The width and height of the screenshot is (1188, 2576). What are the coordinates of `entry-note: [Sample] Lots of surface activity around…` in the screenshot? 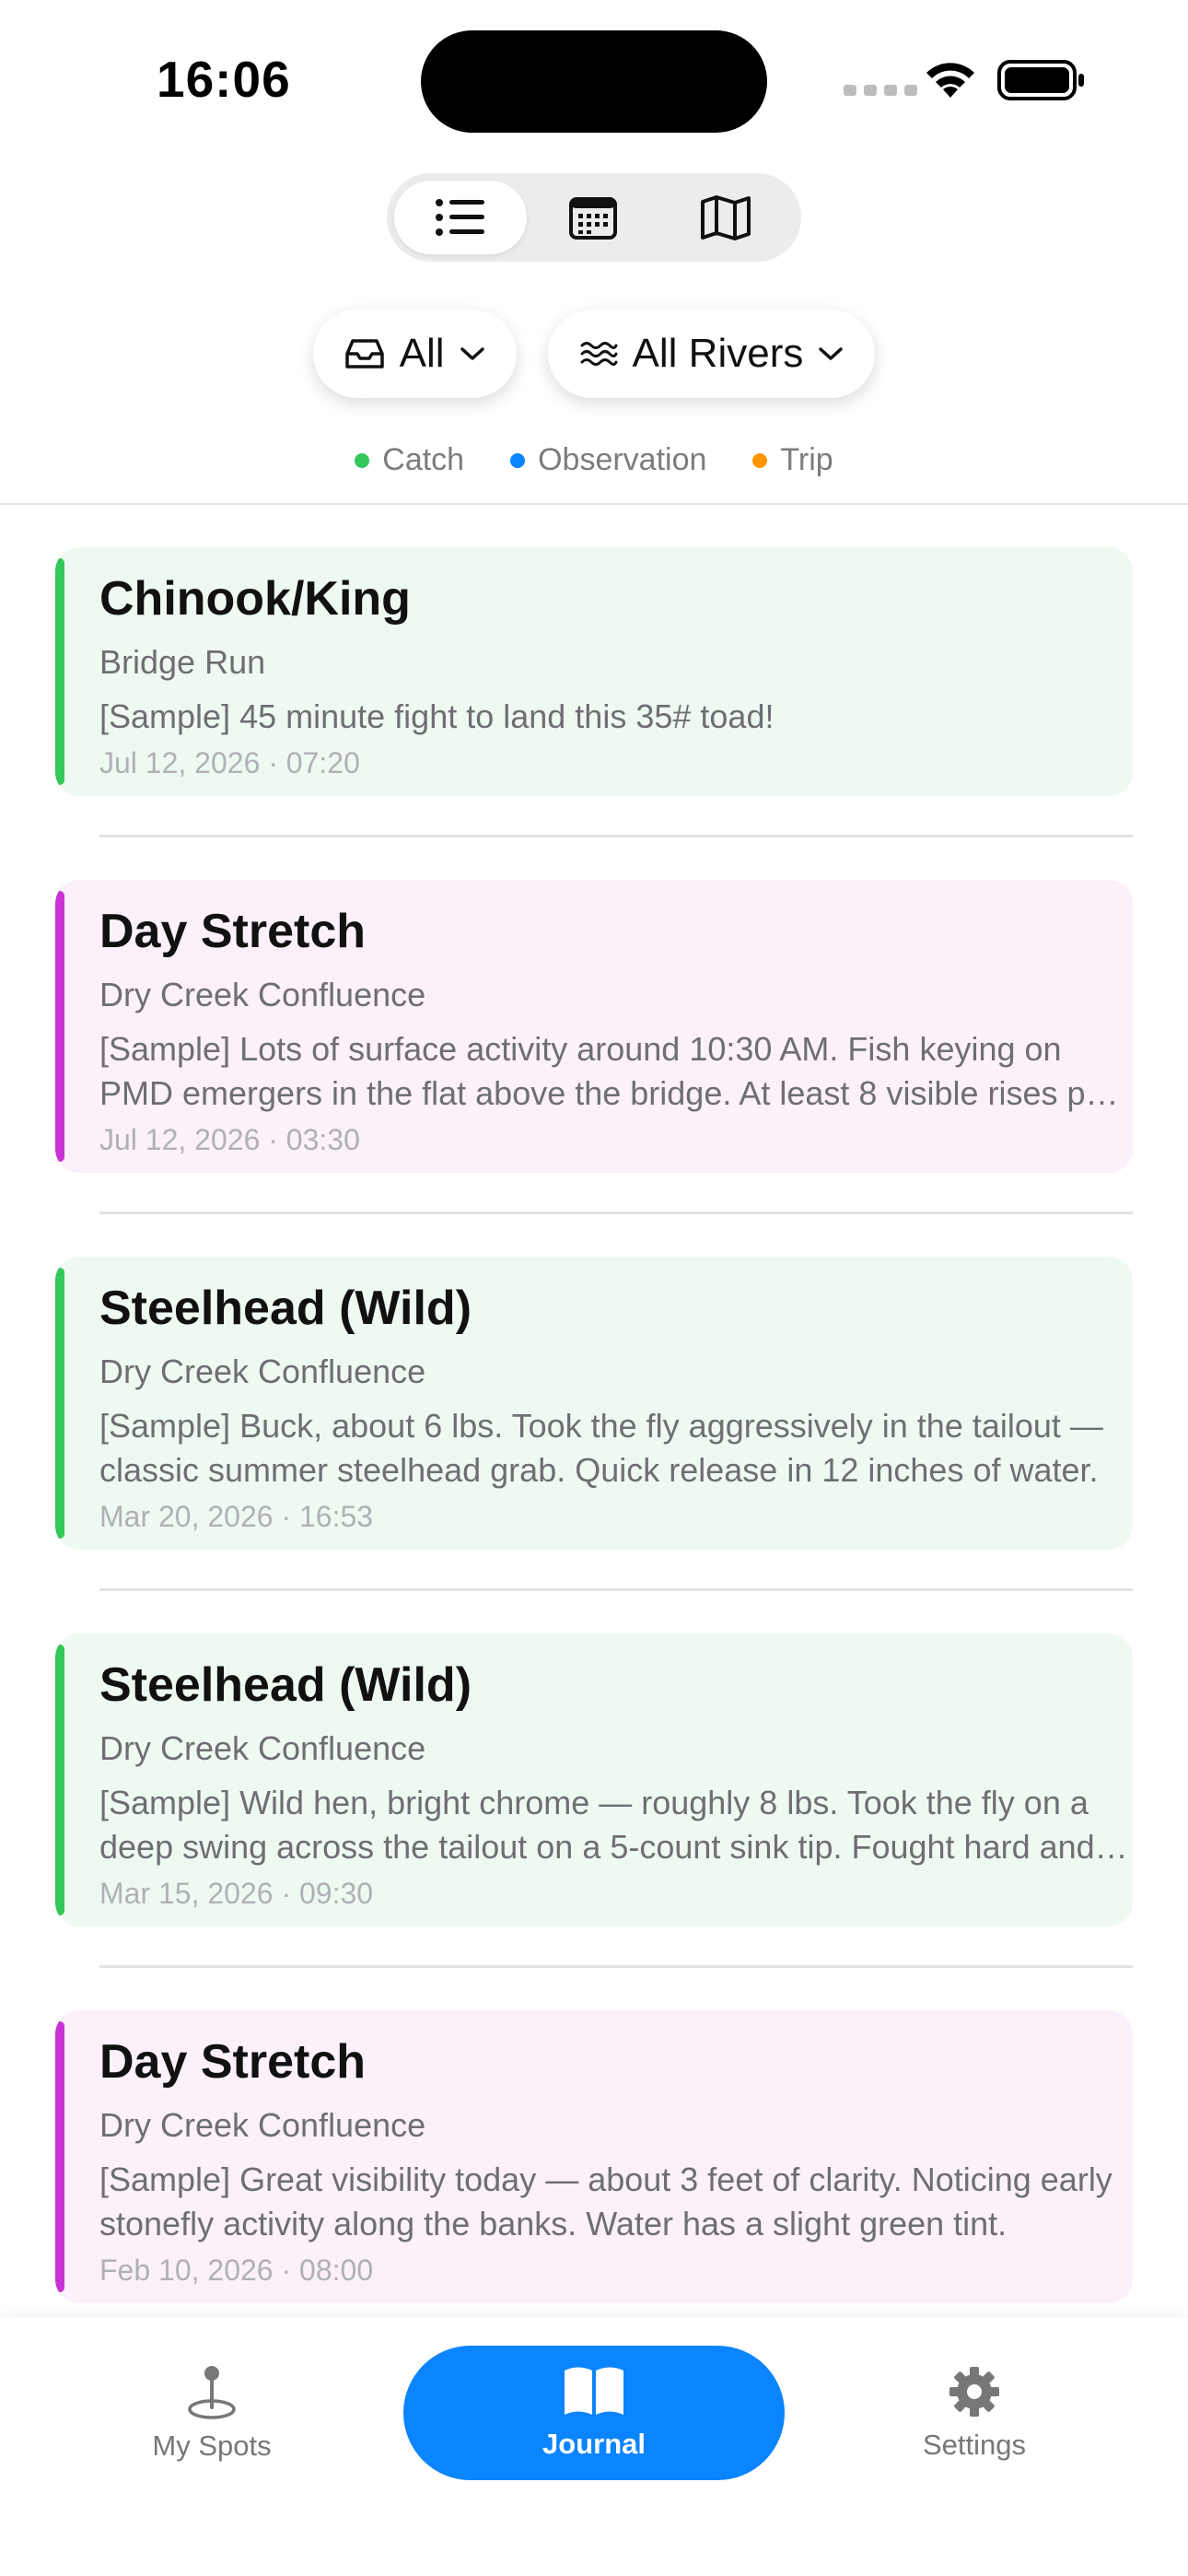 It's located at (607, 1071).